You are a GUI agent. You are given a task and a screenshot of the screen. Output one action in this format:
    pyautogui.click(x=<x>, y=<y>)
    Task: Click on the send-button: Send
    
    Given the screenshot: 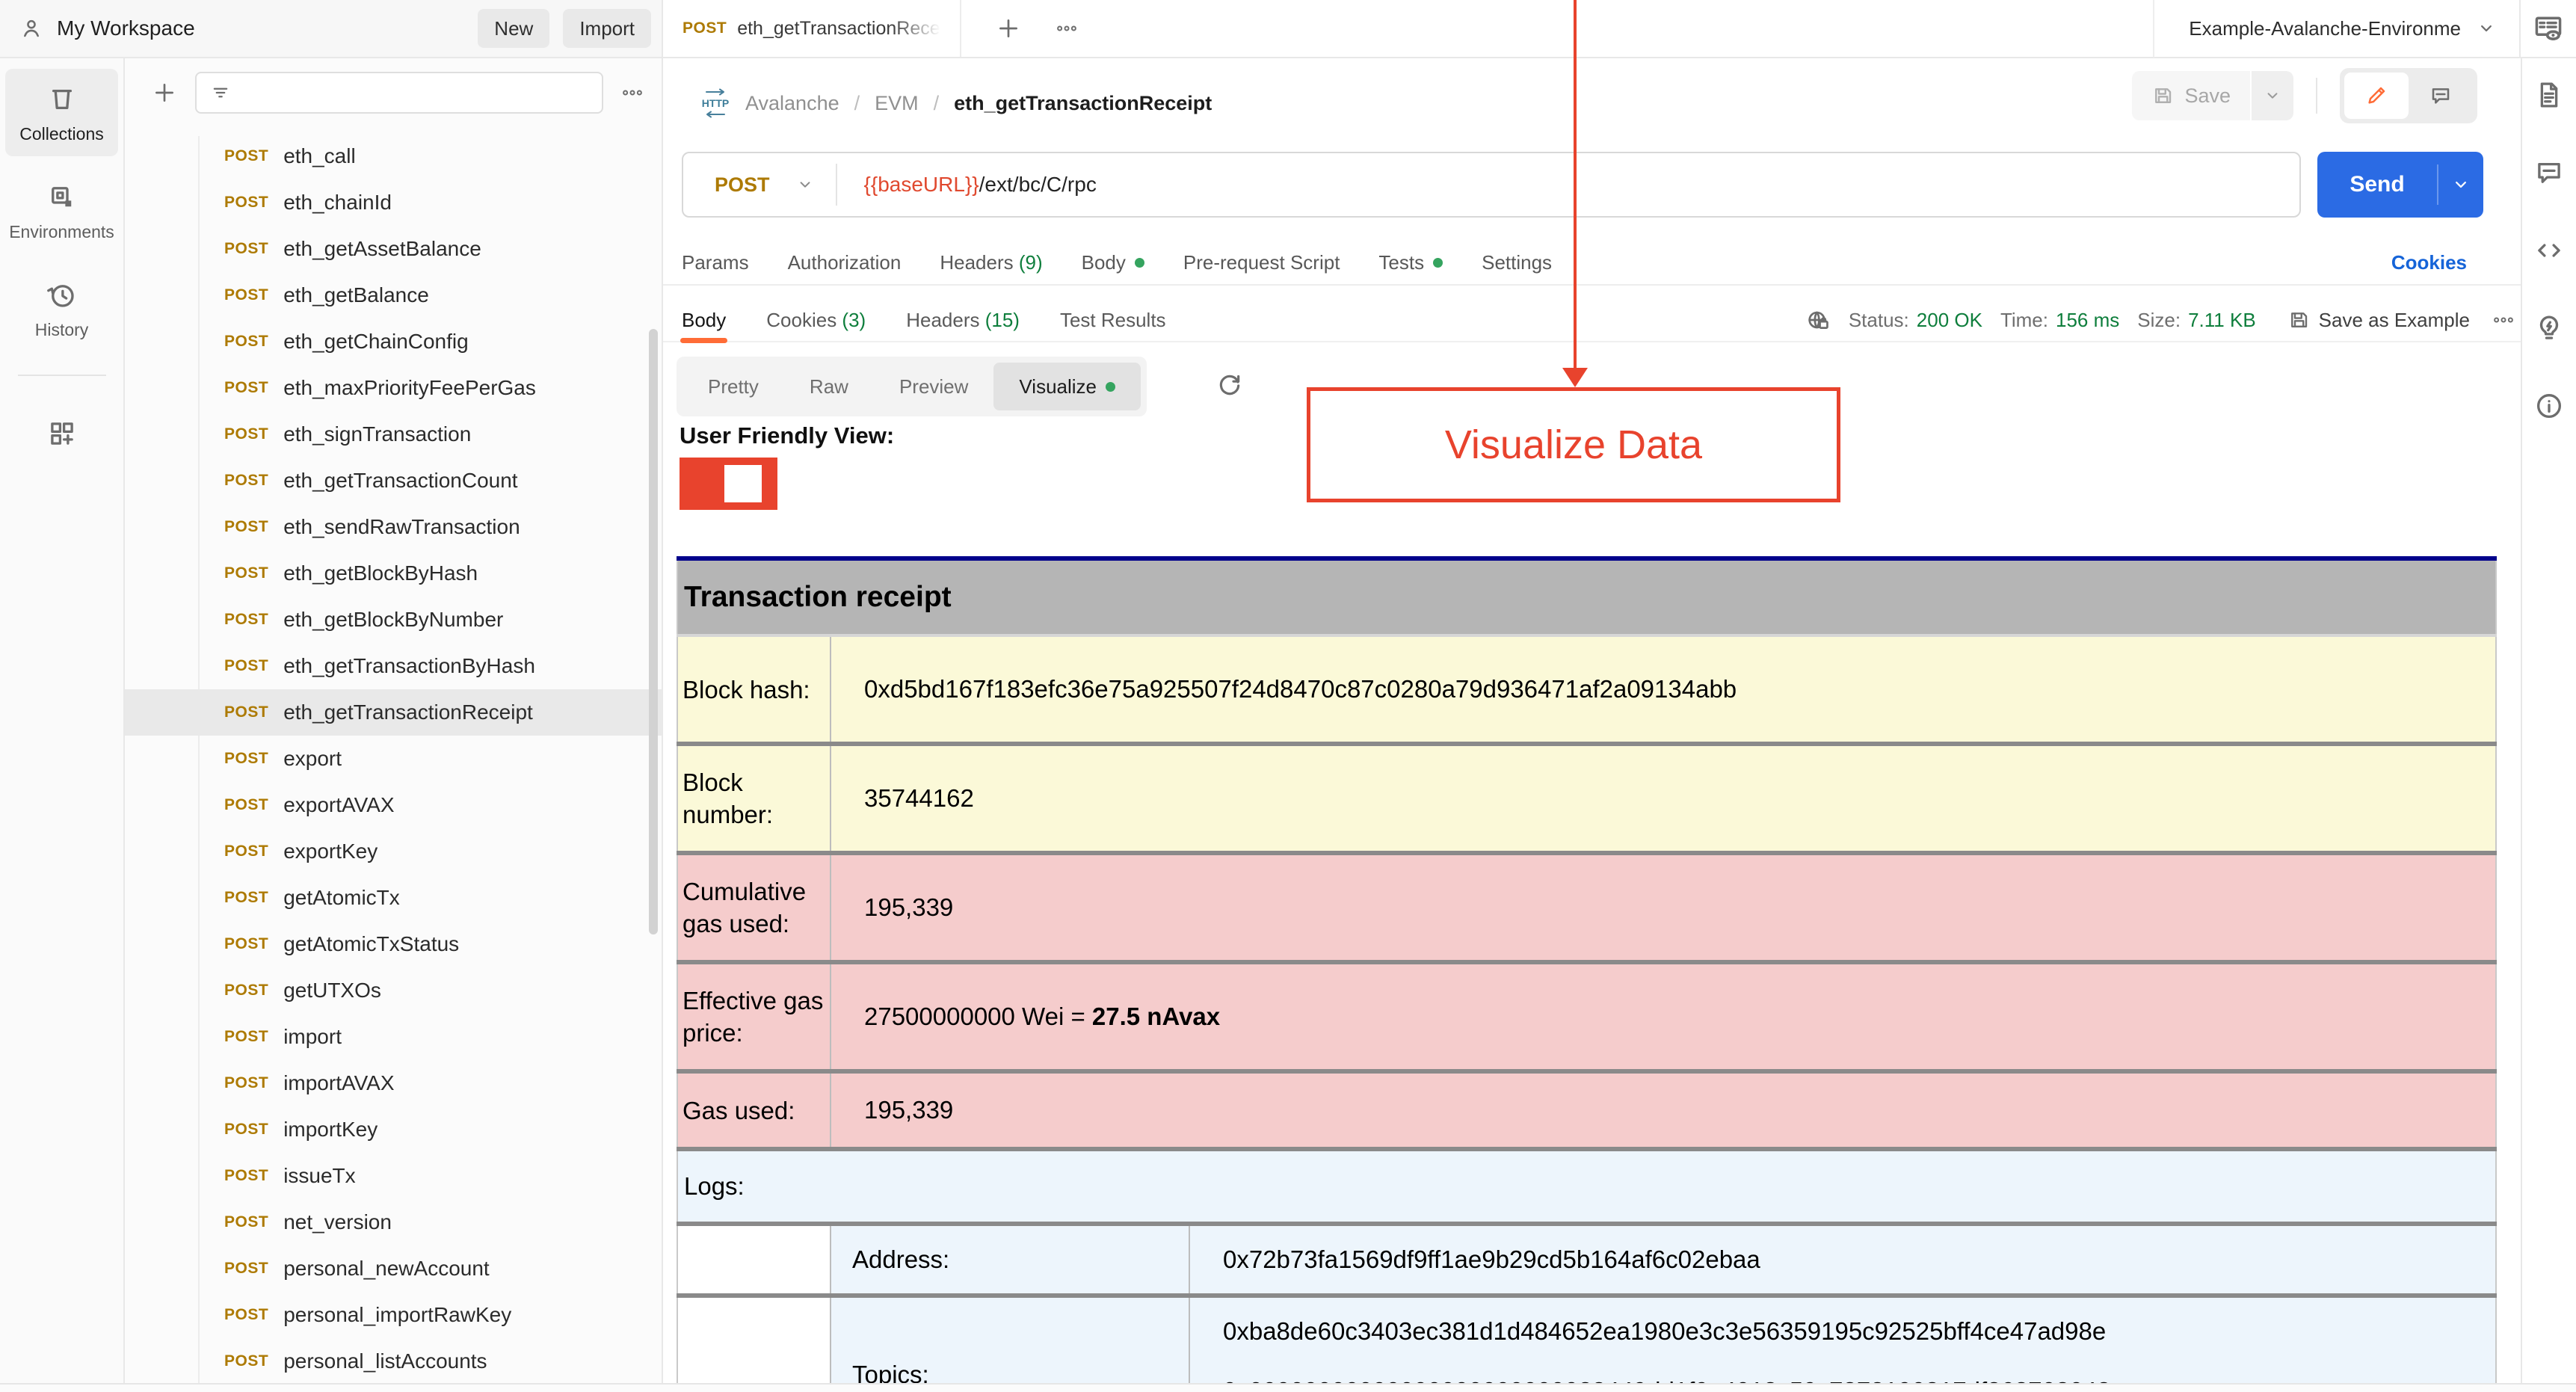 What is the action you would take?
    pyautogui.click(x=2400, y=185)
    